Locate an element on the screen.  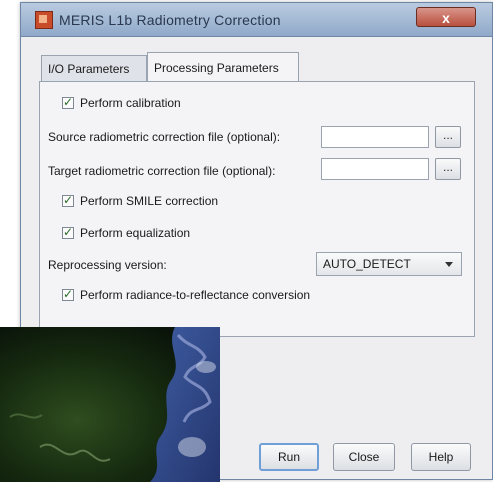
perform-smile-checkbox is located at coordinates (68, 200).